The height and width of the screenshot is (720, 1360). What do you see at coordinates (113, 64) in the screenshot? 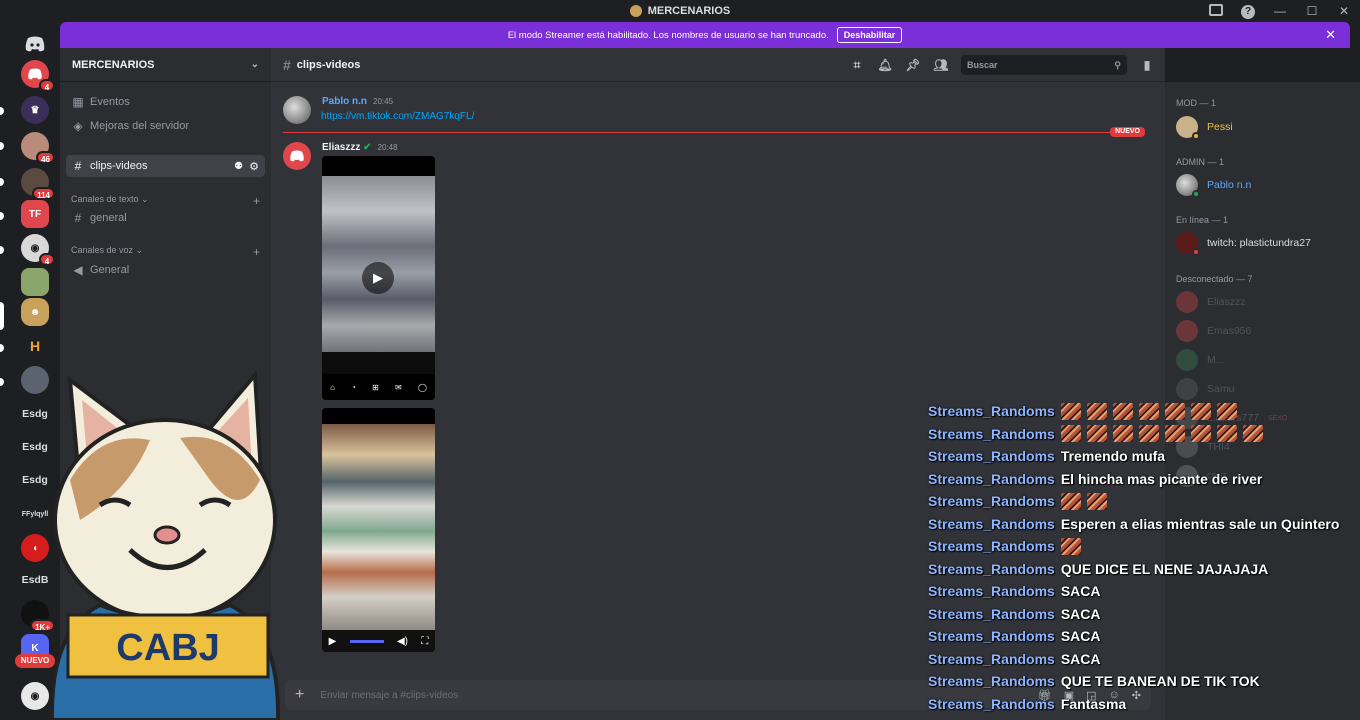
I see `server-name: MERCENARIOS` at bounding box center [113, 64].